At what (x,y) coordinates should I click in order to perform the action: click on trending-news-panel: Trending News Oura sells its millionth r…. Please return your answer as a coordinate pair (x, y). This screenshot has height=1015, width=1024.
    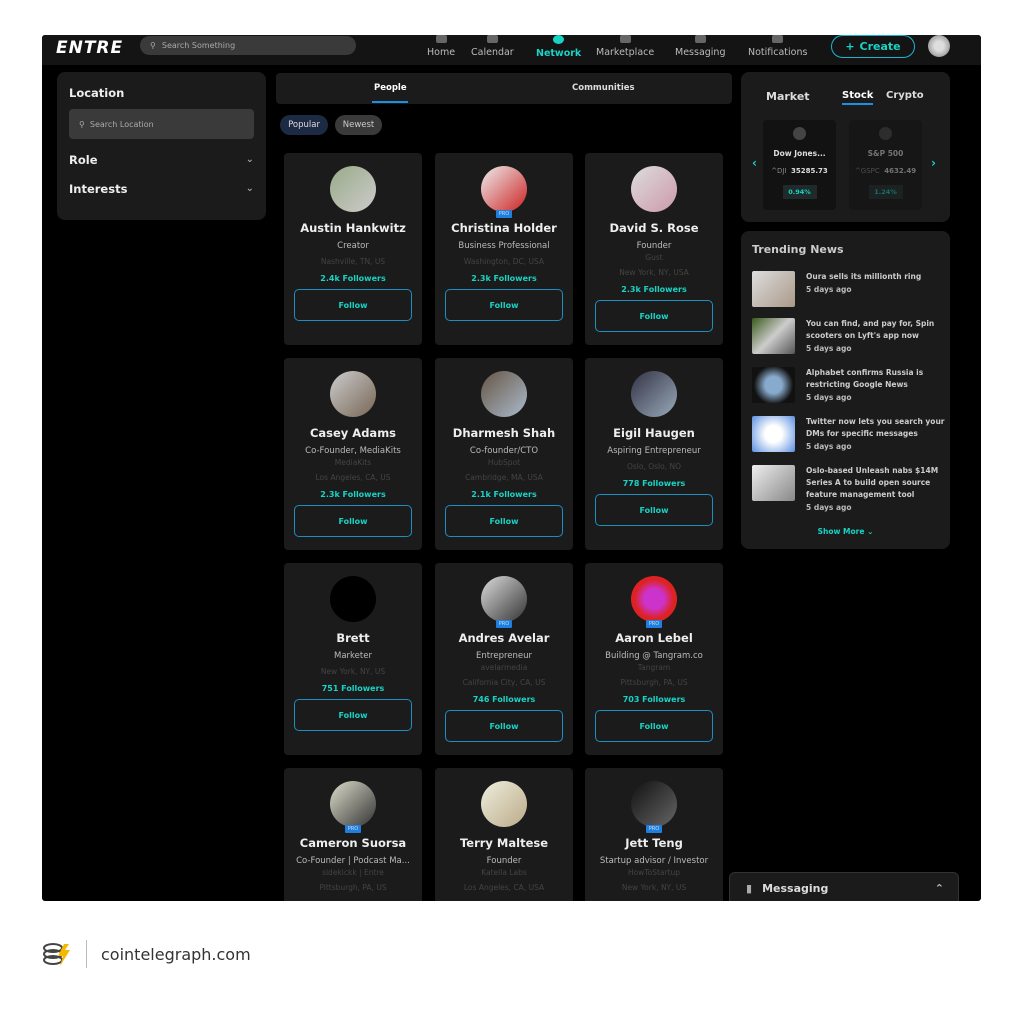
    Looking at the image, I should click on (845, 390).